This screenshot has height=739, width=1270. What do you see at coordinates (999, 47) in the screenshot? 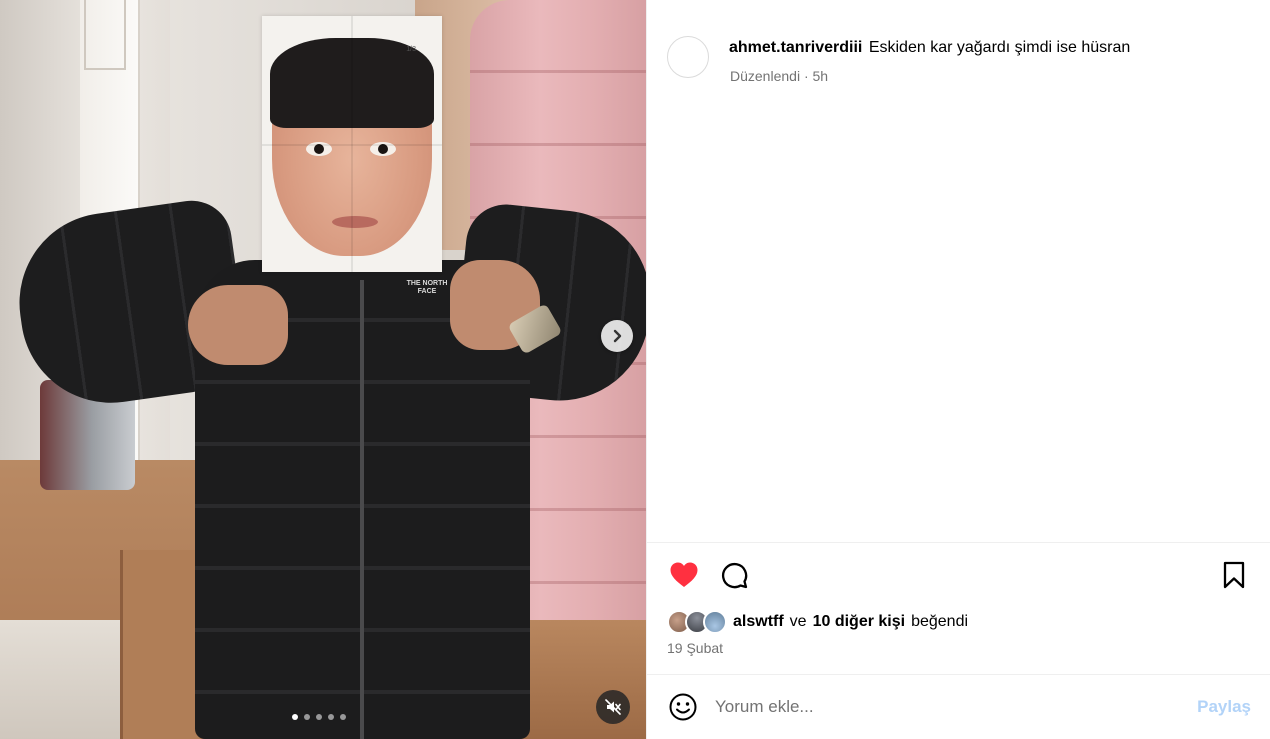
I see `post-caption: Eskiden kar yağardı şimdi ise hüsran` at bounding box center [999, 47].